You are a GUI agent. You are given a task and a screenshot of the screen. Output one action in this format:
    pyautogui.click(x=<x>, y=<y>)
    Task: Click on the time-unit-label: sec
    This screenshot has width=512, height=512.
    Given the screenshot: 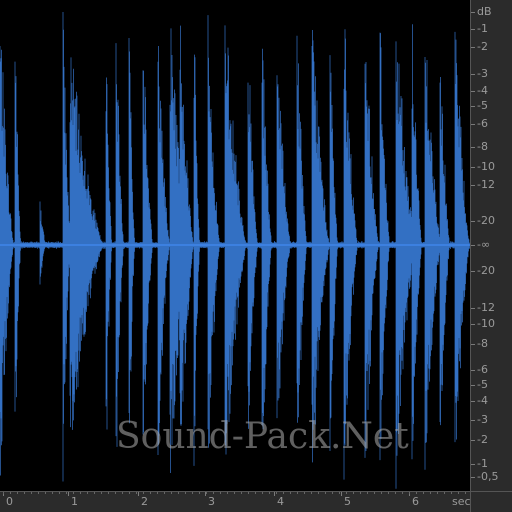 What is the action you would take?
    pyautogui.click(x=461, y=501)
    